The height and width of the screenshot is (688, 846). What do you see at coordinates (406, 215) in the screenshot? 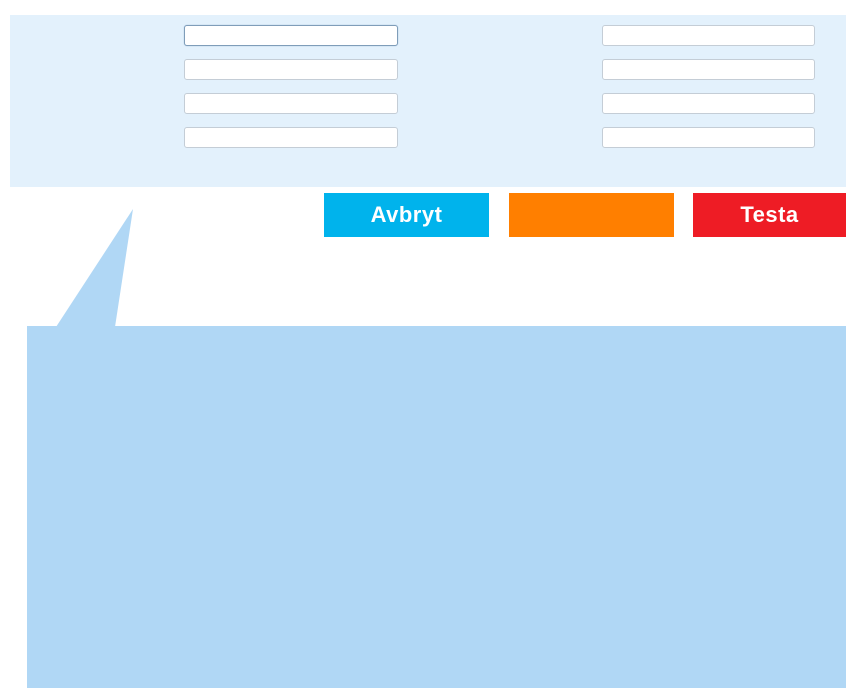
I see `cancel-button: Avbryt` at bounding box center [406, 215].